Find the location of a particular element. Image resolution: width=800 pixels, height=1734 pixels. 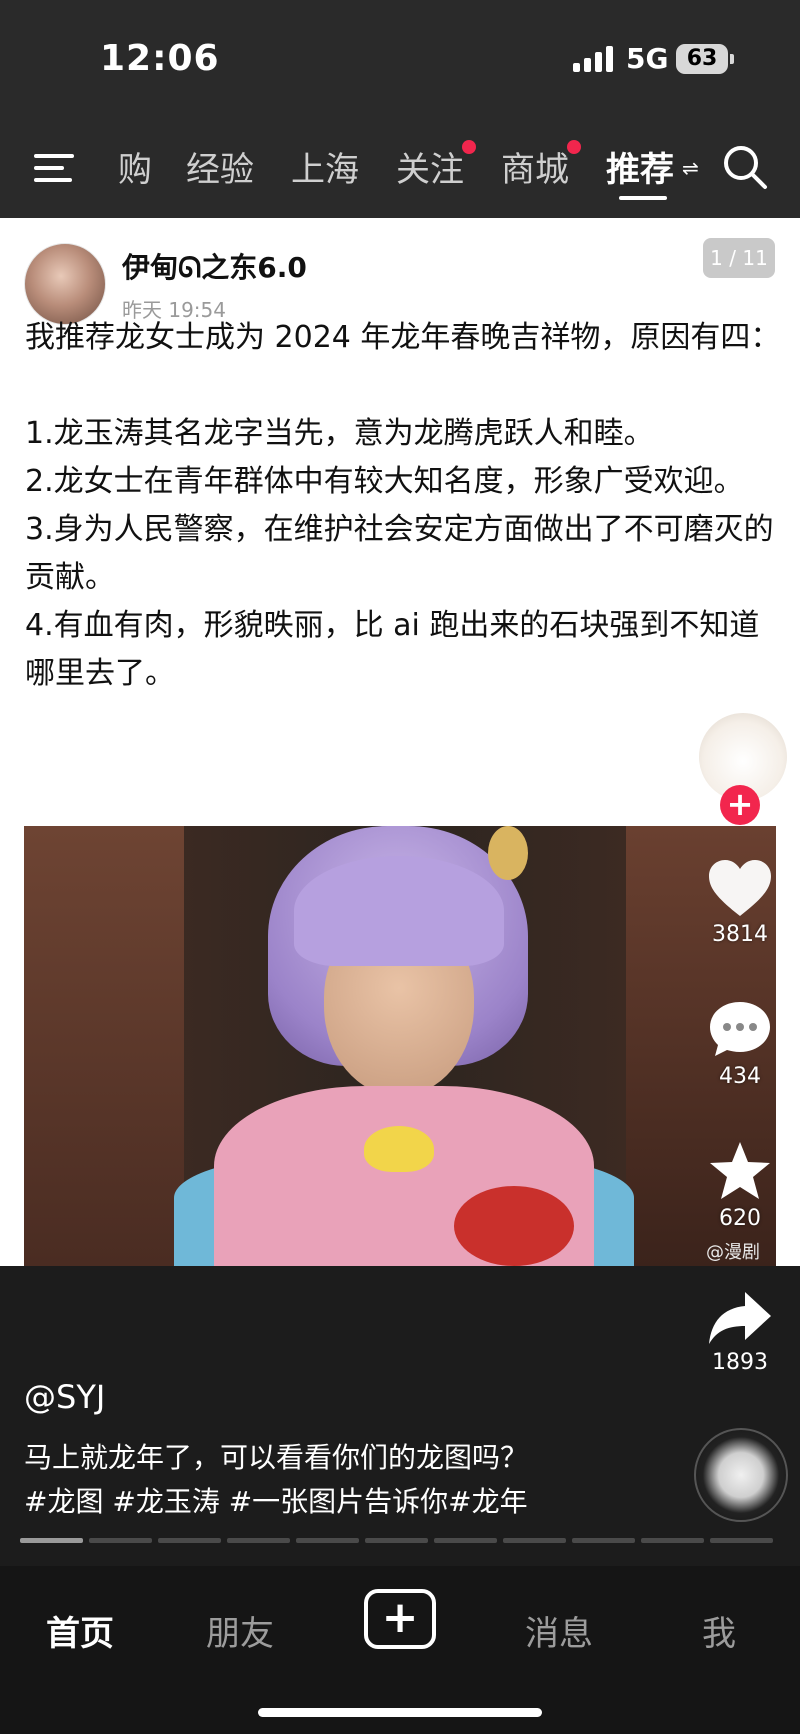

tab-me: 我 is located at coordinates (719, 1630).